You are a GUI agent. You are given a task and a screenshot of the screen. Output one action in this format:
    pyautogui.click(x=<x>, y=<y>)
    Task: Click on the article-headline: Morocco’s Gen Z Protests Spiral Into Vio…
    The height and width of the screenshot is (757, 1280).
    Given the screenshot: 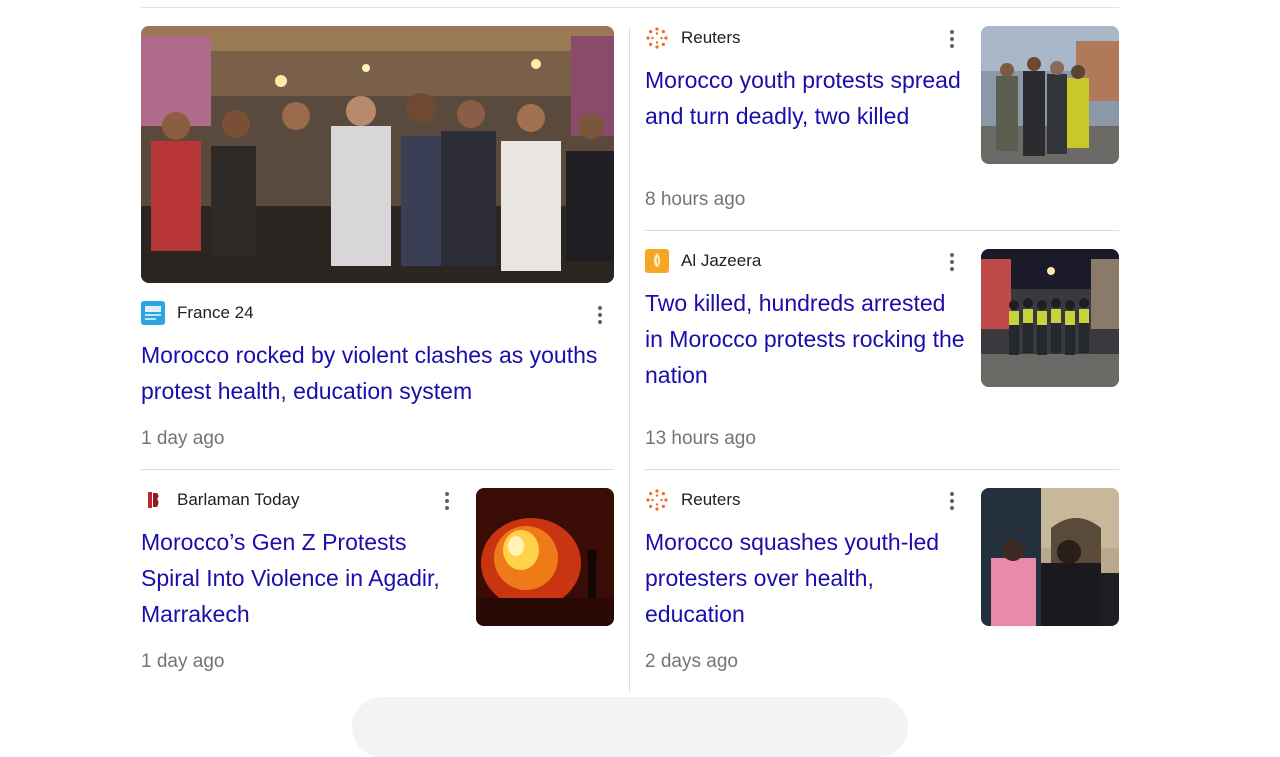 What is the action you would take?
    pyautogui.click(x=301, y=578)
    